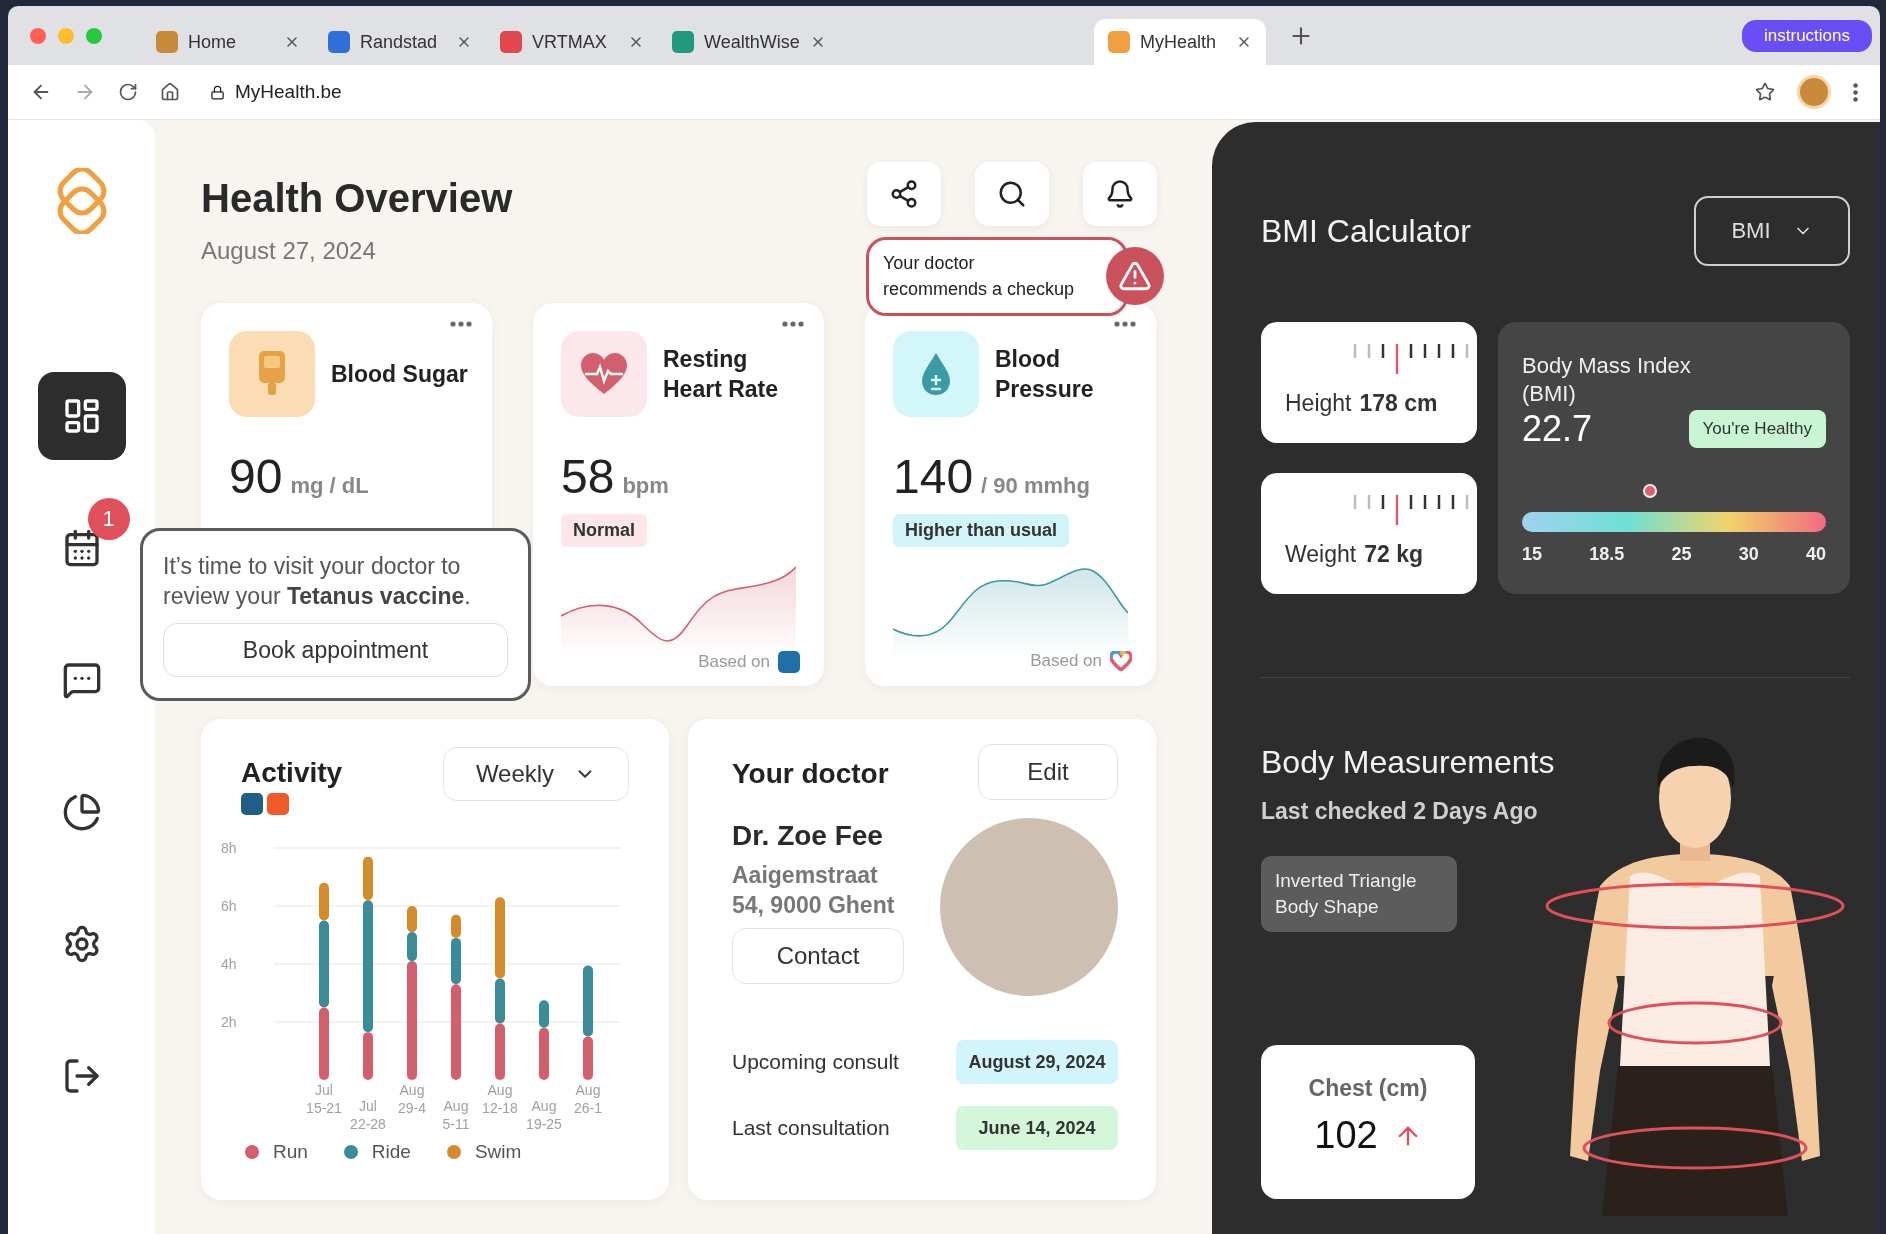  I want to click on browser-tab: Randstad, so click(400, 42).